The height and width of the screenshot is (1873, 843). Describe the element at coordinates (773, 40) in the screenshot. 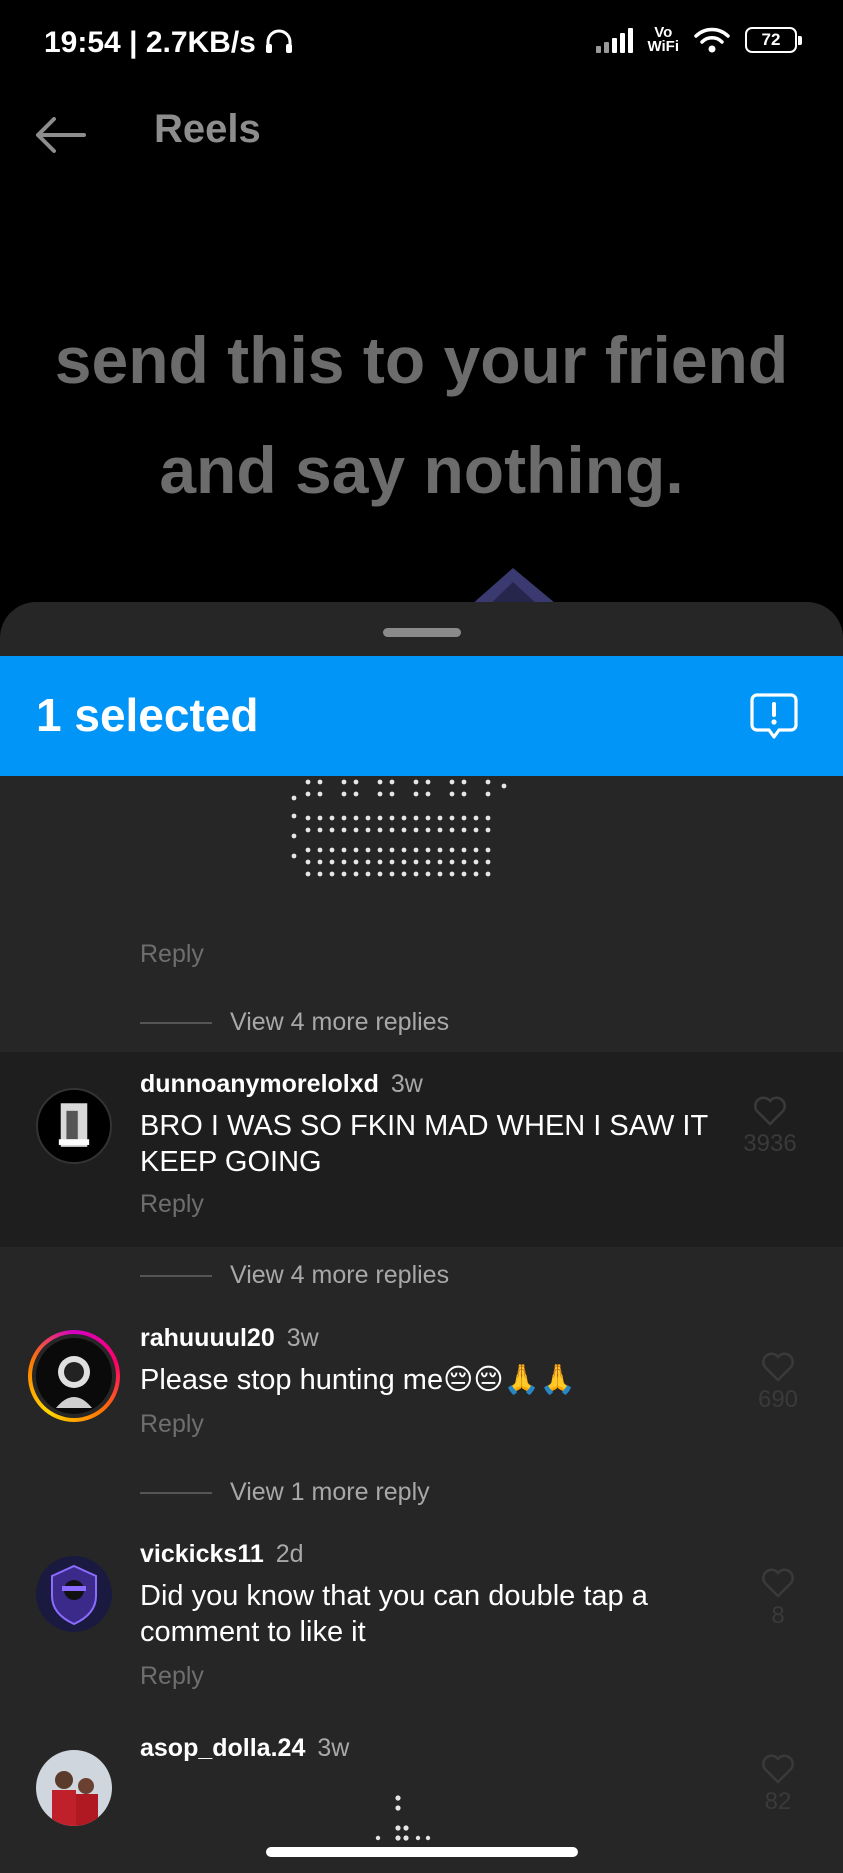

I see `battery-indicator: 72` at that location.